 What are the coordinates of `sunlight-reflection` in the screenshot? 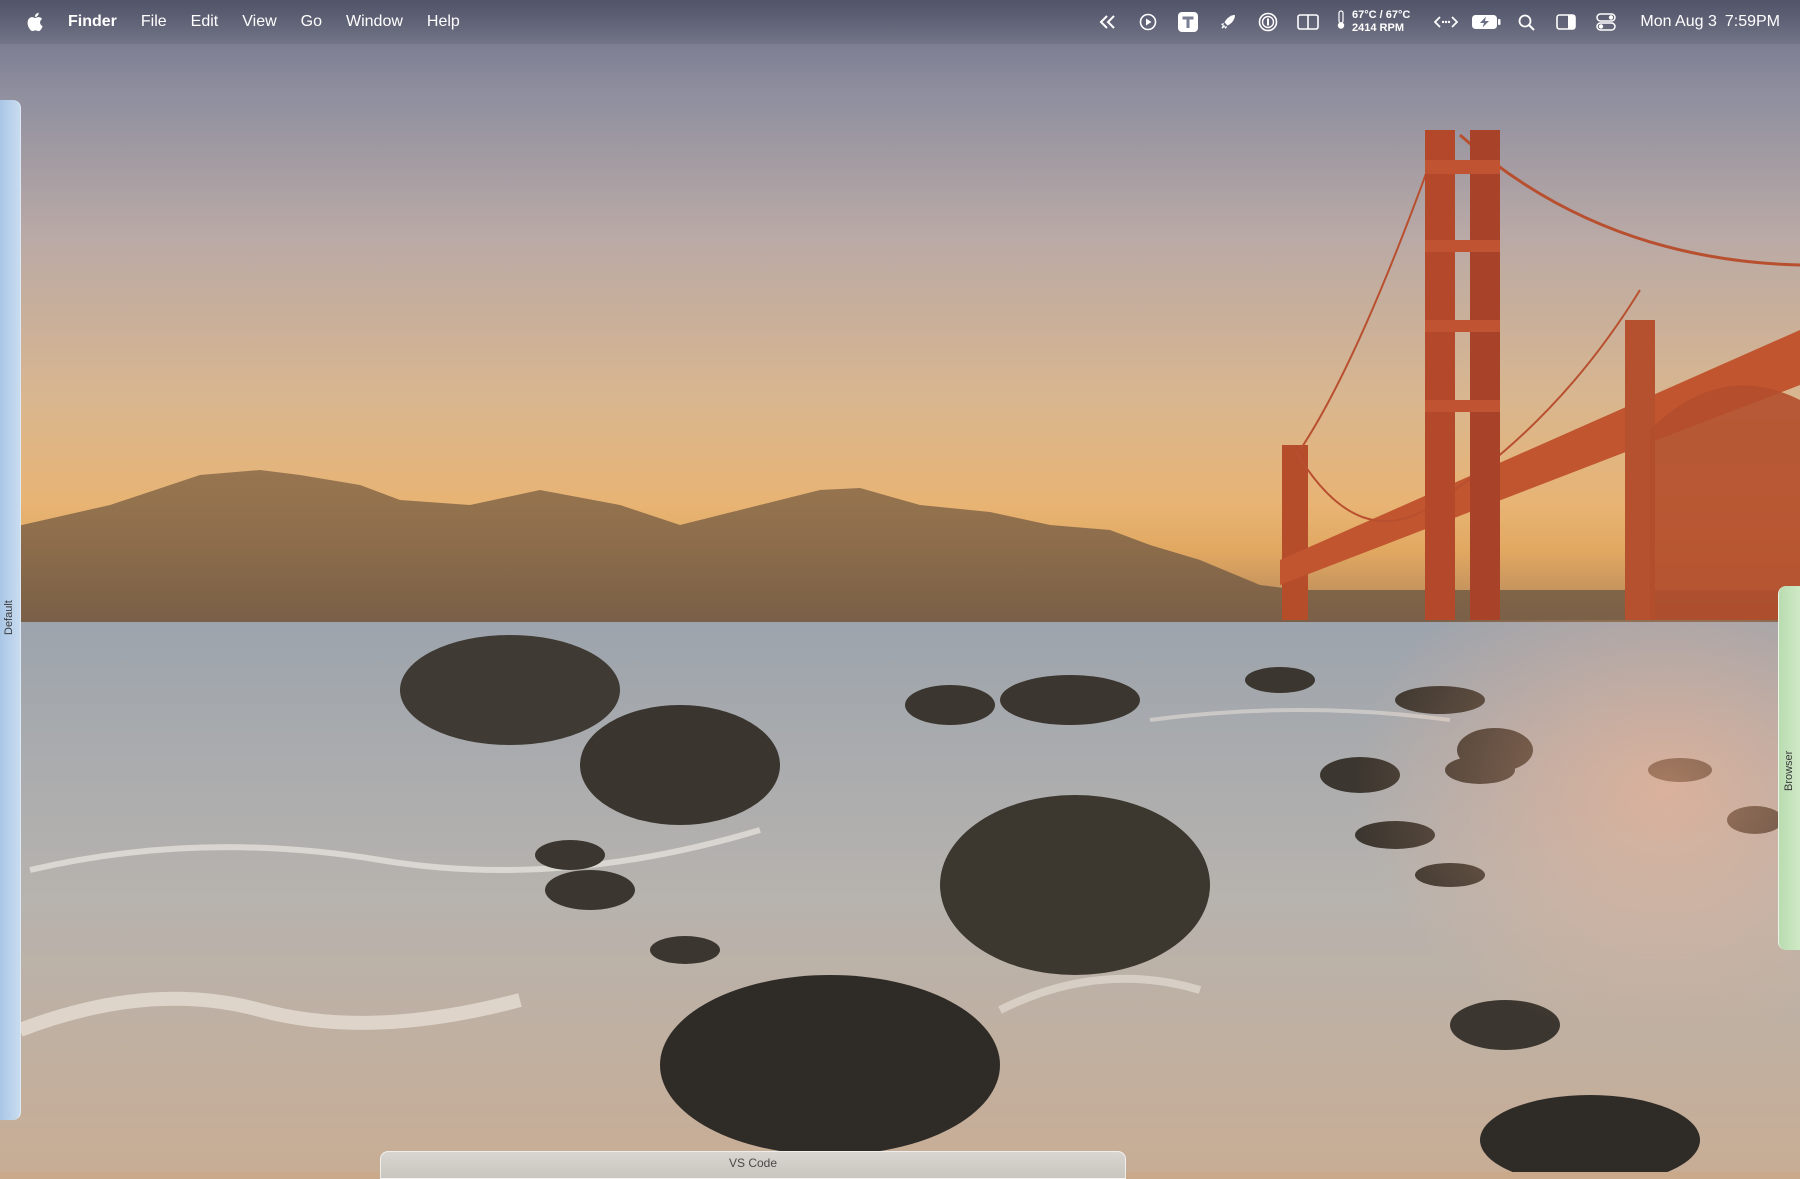 It's located at (1575, 830).